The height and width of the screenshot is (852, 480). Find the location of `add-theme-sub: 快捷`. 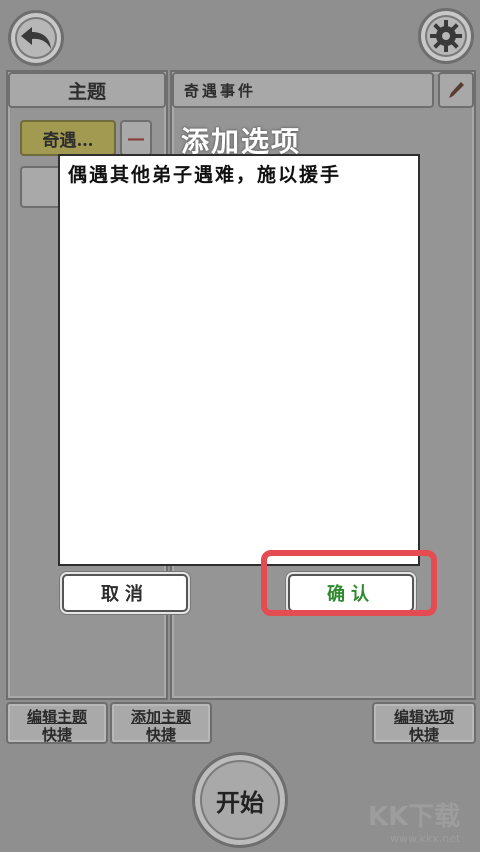

add-theme-sub: 快捷 is located at coordinates (160, 735).